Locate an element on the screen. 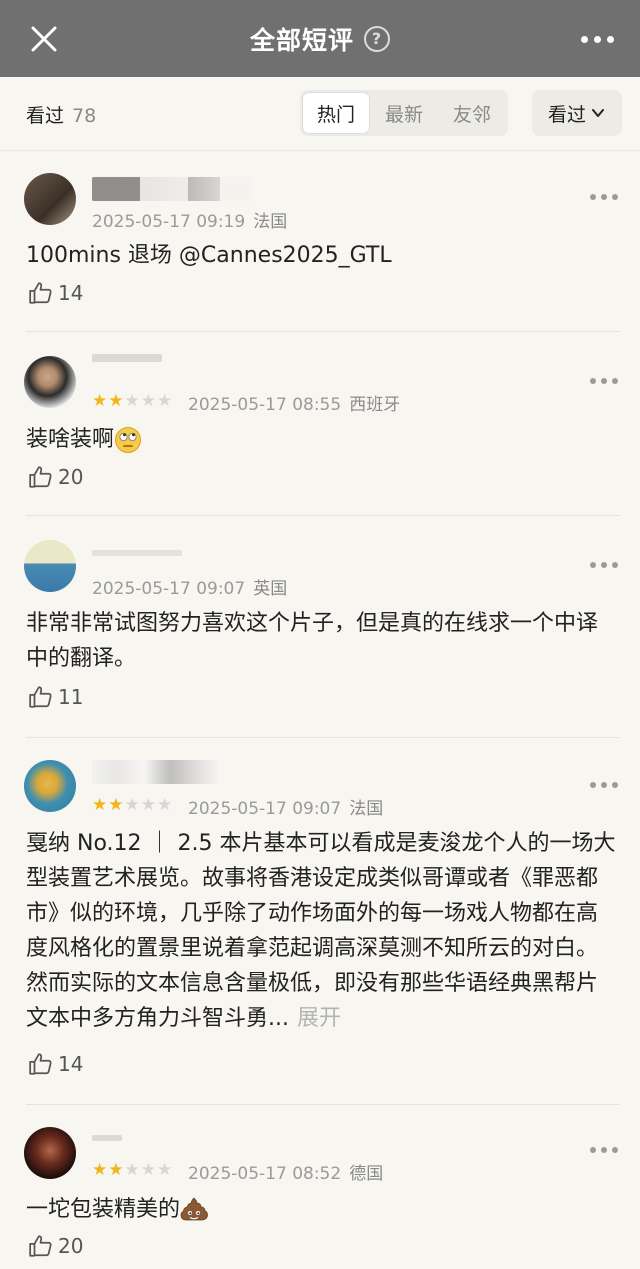  comment-date: 2025-05-17 08:52 is located at coordinates (265, 1174).